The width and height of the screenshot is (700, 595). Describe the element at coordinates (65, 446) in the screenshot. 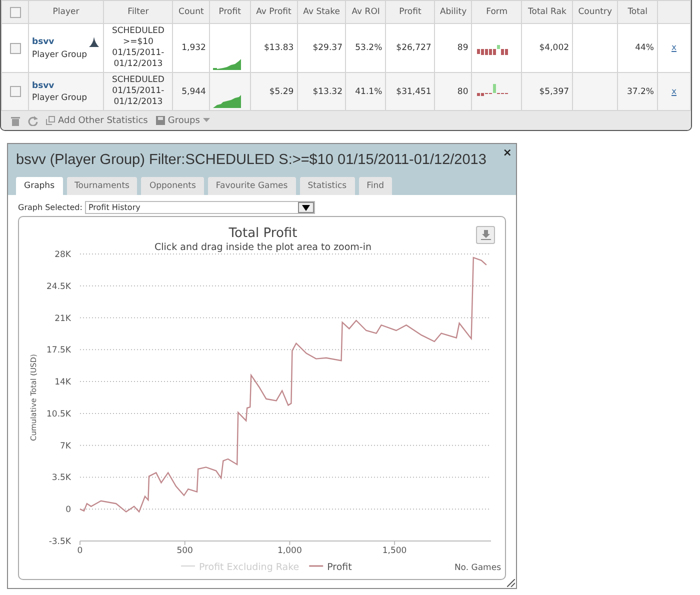

I see `y-tick-label: 7K` at that location.